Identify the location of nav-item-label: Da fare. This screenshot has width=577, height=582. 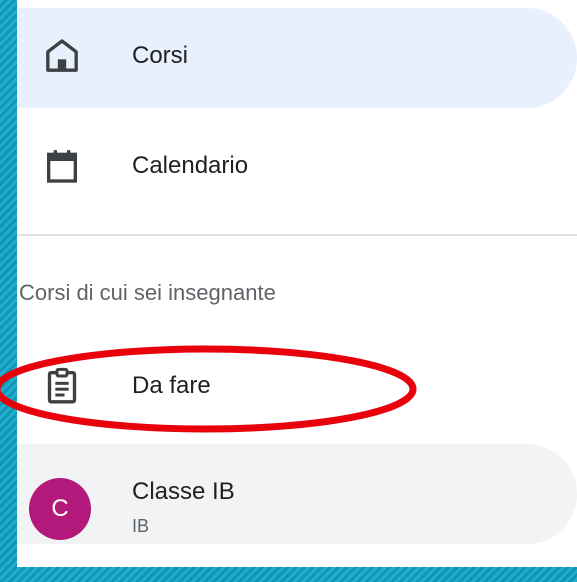
(171, 385).